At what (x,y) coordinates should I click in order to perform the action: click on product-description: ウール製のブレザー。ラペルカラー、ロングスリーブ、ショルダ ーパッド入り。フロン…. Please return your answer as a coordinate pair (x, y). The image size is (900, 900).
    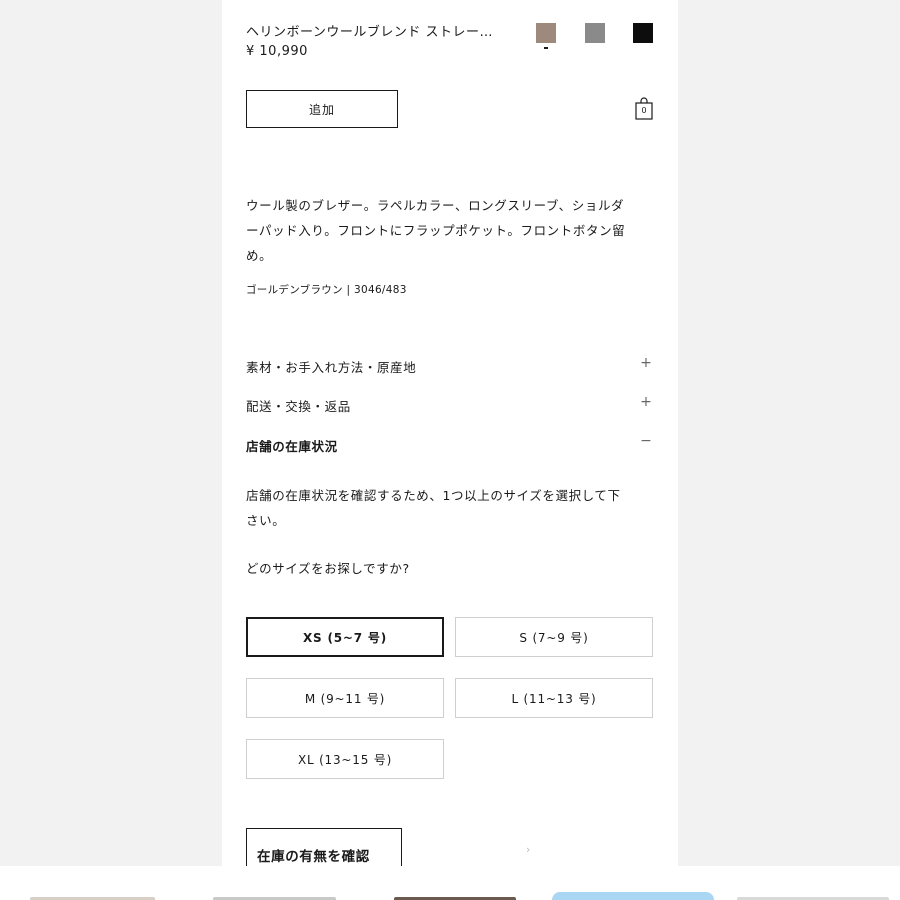
    Looking at the image, I should click on (451, 230).